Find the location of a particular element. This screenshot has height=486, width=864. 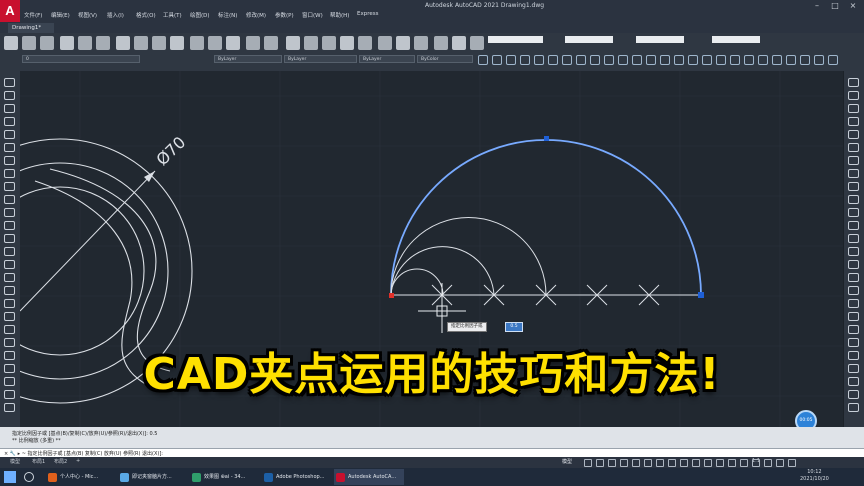

tab-layout2: 布局2 is located at coordinates (60, 461).